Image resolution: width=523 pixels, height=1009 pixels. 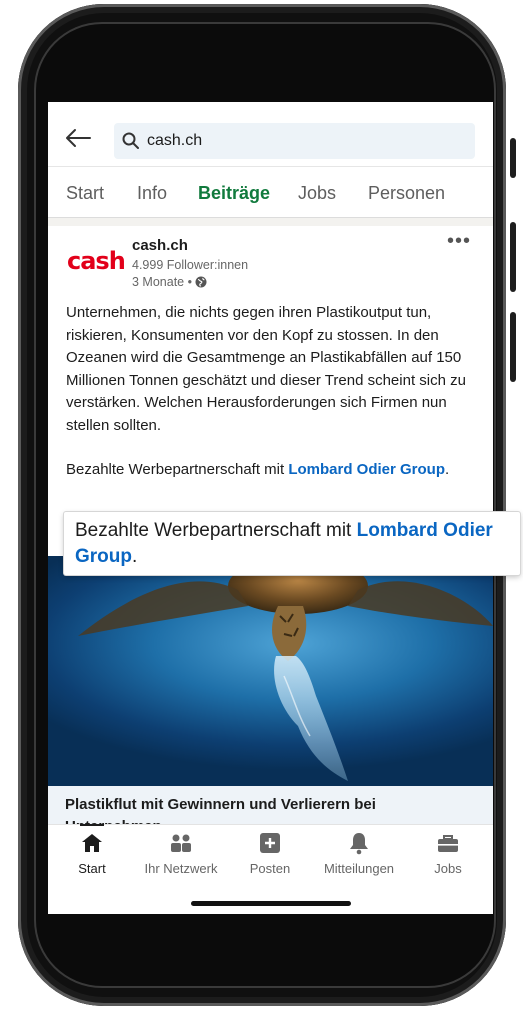 I want to click on nav-notifications: Mitteilungen, so click(x=359, y=853).